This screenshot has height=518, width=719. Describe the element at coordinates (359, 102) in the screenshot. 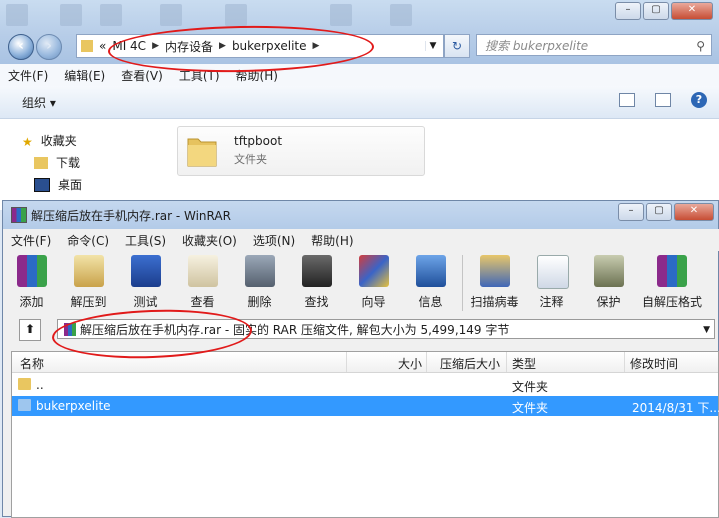

I see `command-bar: 组织 ▾ ?` at that location.